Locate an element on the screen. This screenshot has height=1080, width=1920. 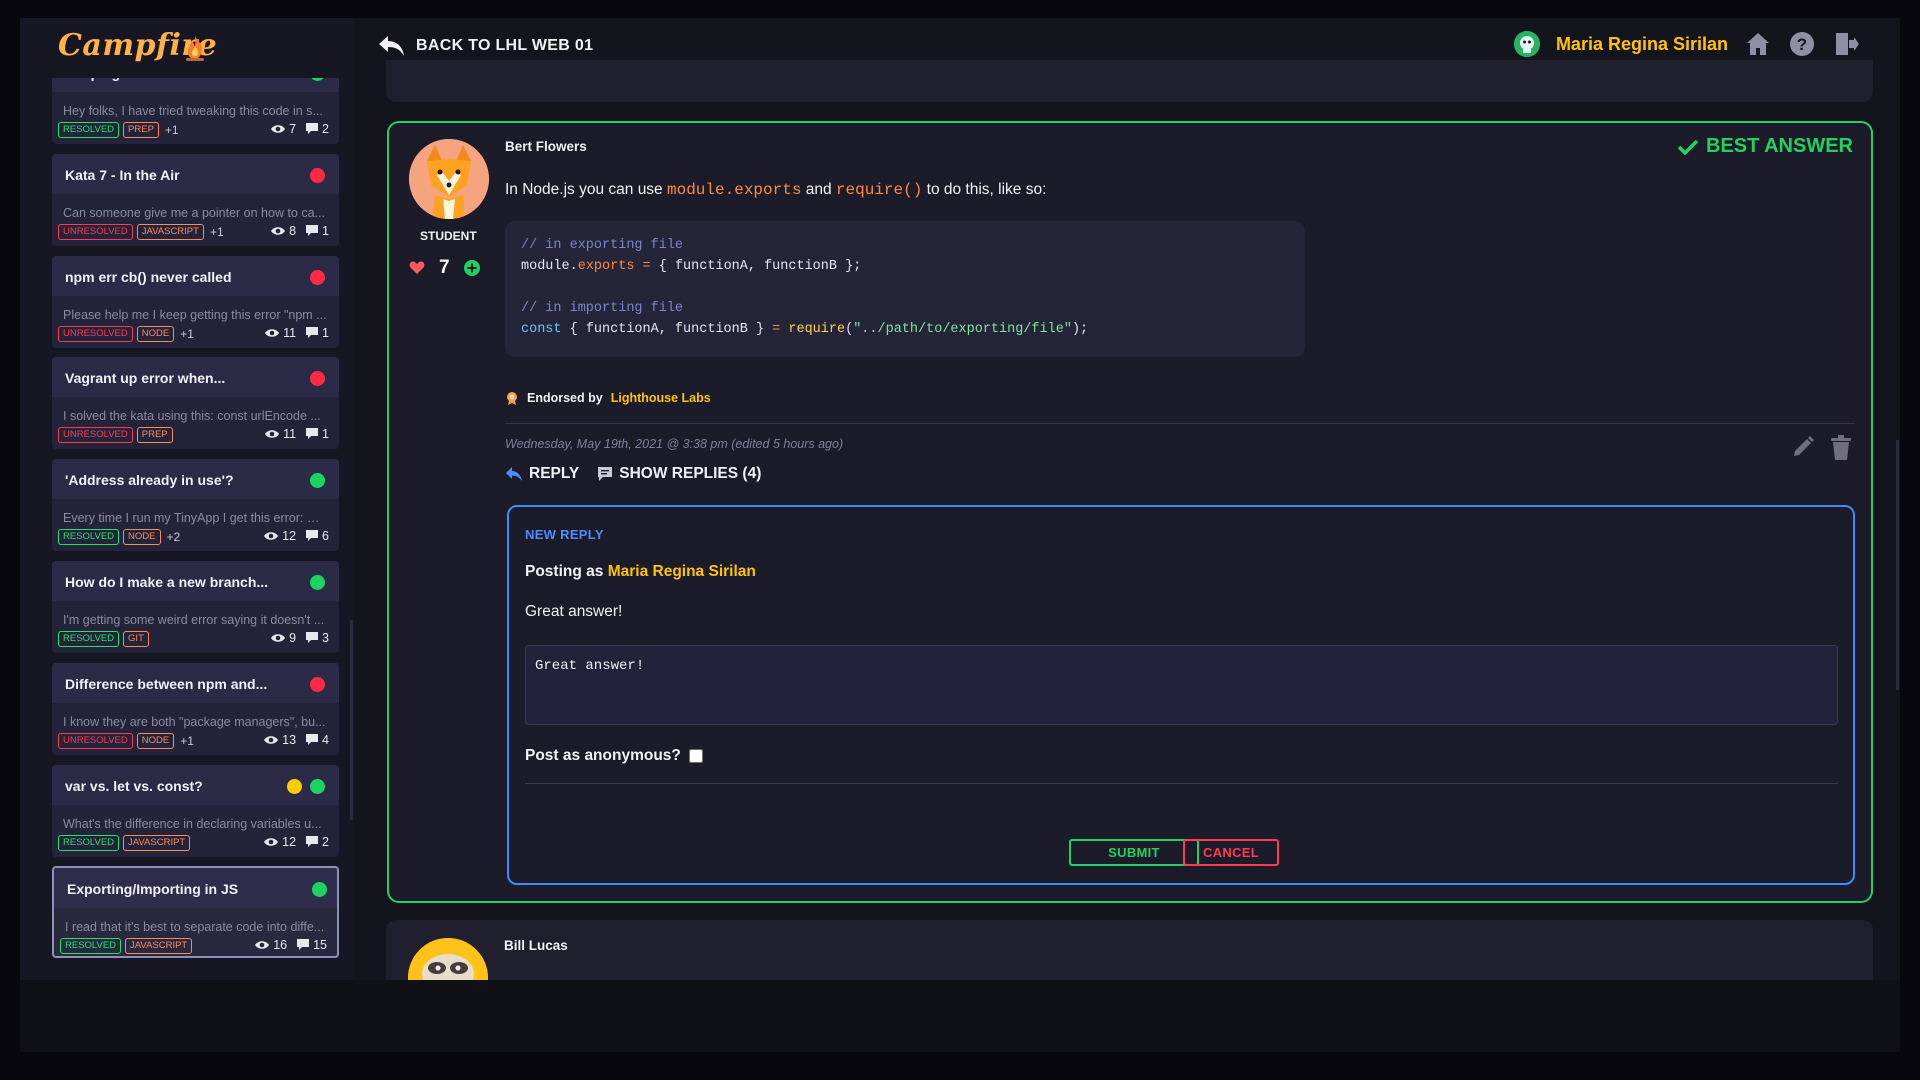
previous-post-card is located at coordinates (1129, 81).